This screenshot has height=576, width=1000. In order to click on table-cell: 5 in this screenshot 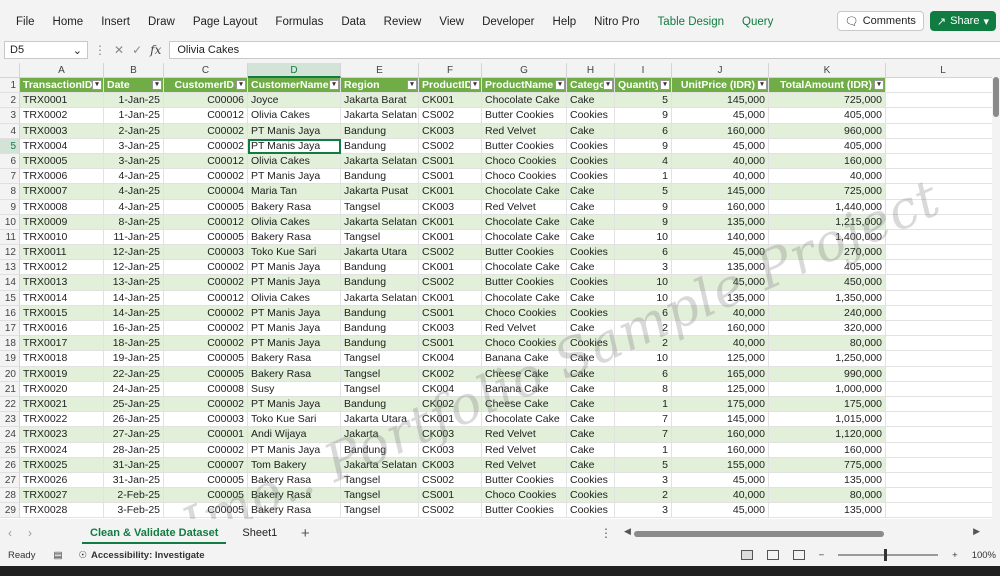, I will do `click(643, 101)`.